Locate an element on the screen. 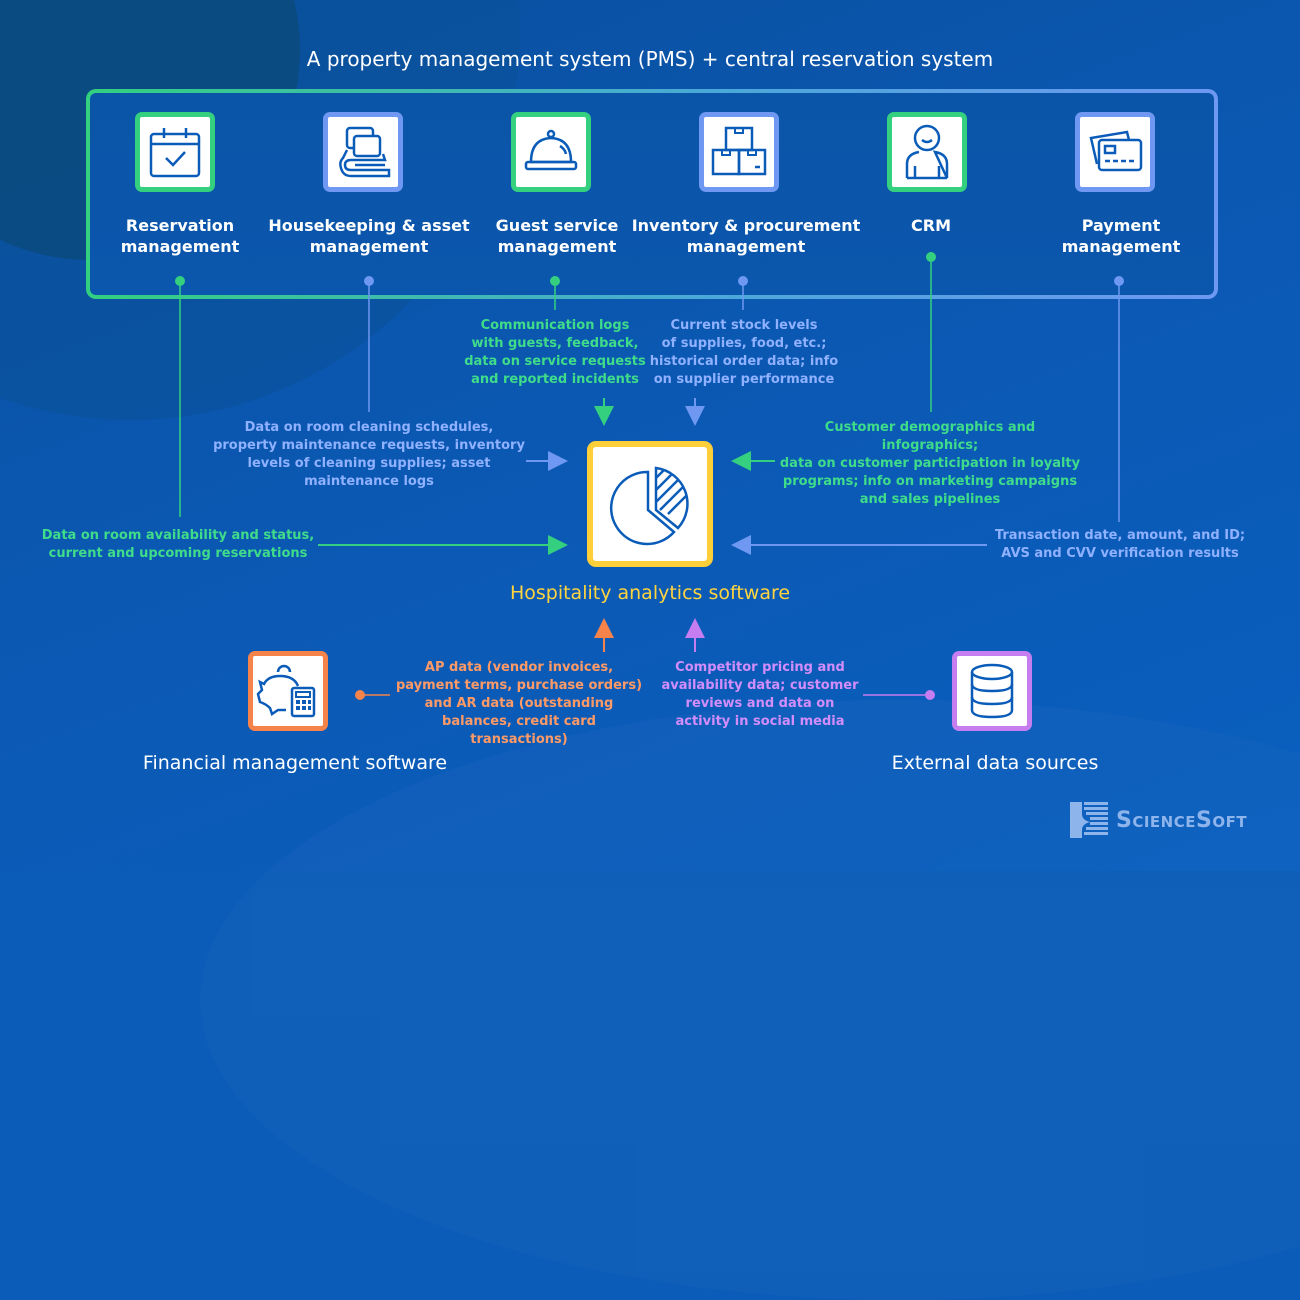 Image resolution: width=1300 pixels, height=1300 pixels. guest-service-connector is located at coordinates (555, 293).